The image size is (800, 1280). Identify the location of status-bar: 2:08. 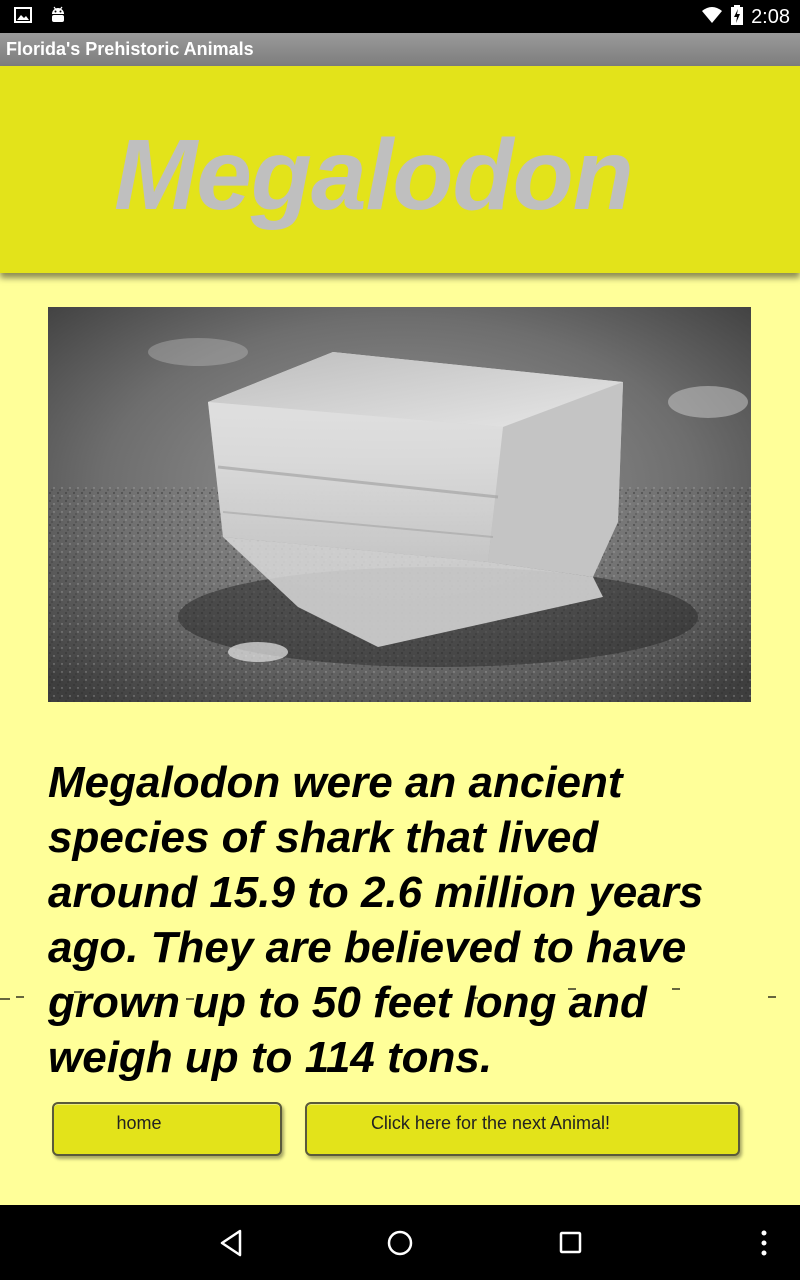
(400, 16).